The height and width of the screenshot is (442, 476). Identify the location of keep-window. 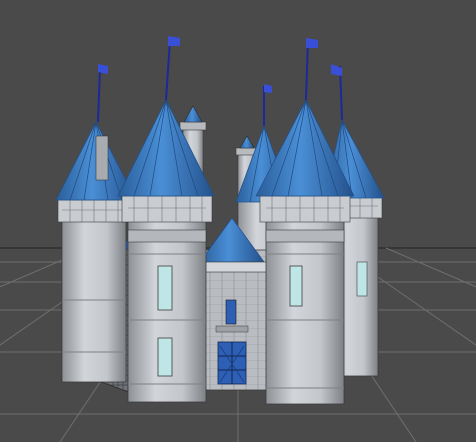
(231, 312).